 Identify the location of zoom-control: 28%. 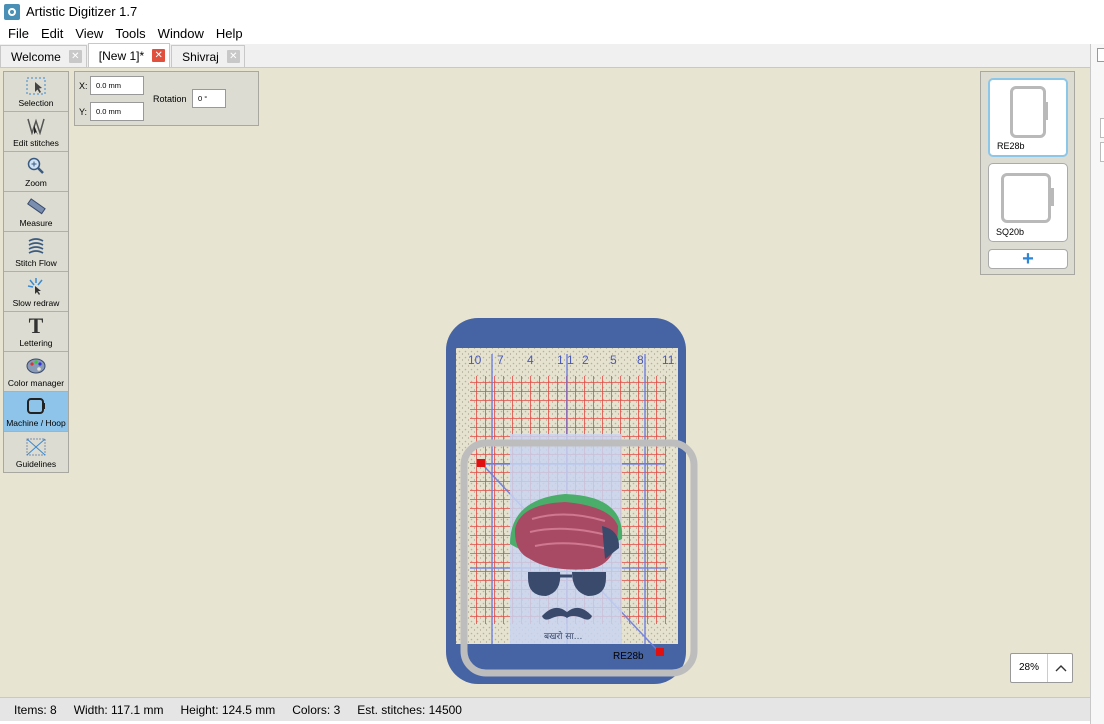
(1041, 668).